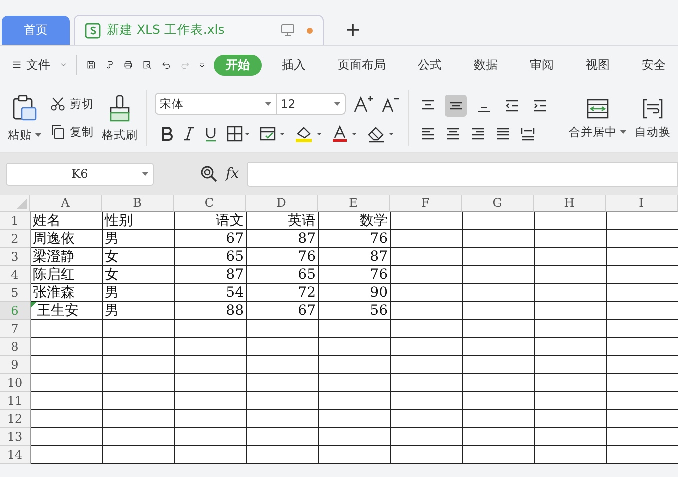 The width and height of the screenshot is (678, 477). Describe the element at coordinates (430, 65) in the screenshot. I see `ribbon-tab: 公式` at that location.